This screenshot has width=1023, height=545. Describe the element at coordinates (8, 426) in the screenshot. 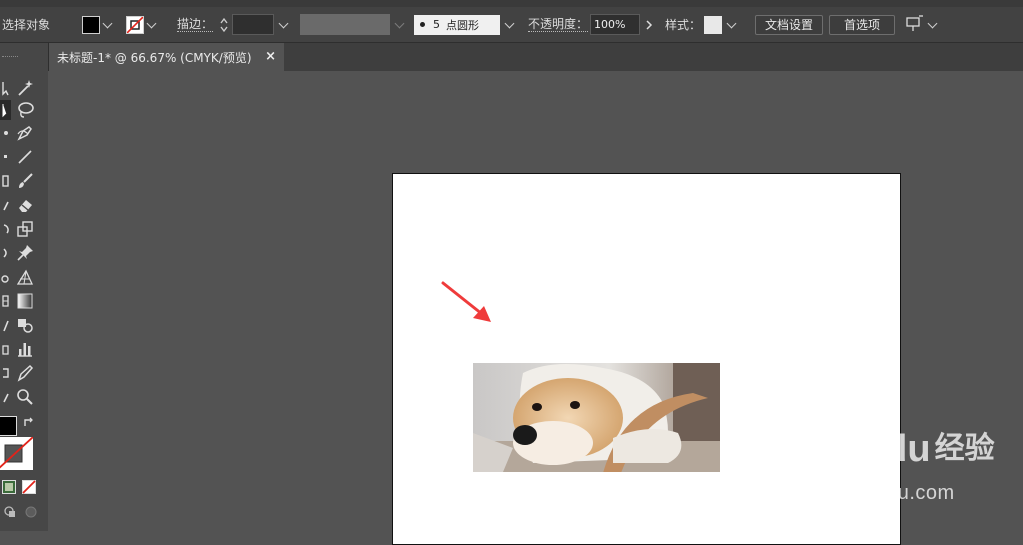

I see `fill-proxy-swatch` at that location.